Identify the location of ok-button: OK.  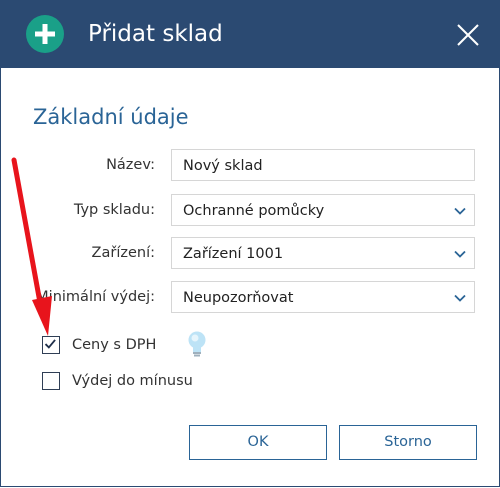
(258, 442).